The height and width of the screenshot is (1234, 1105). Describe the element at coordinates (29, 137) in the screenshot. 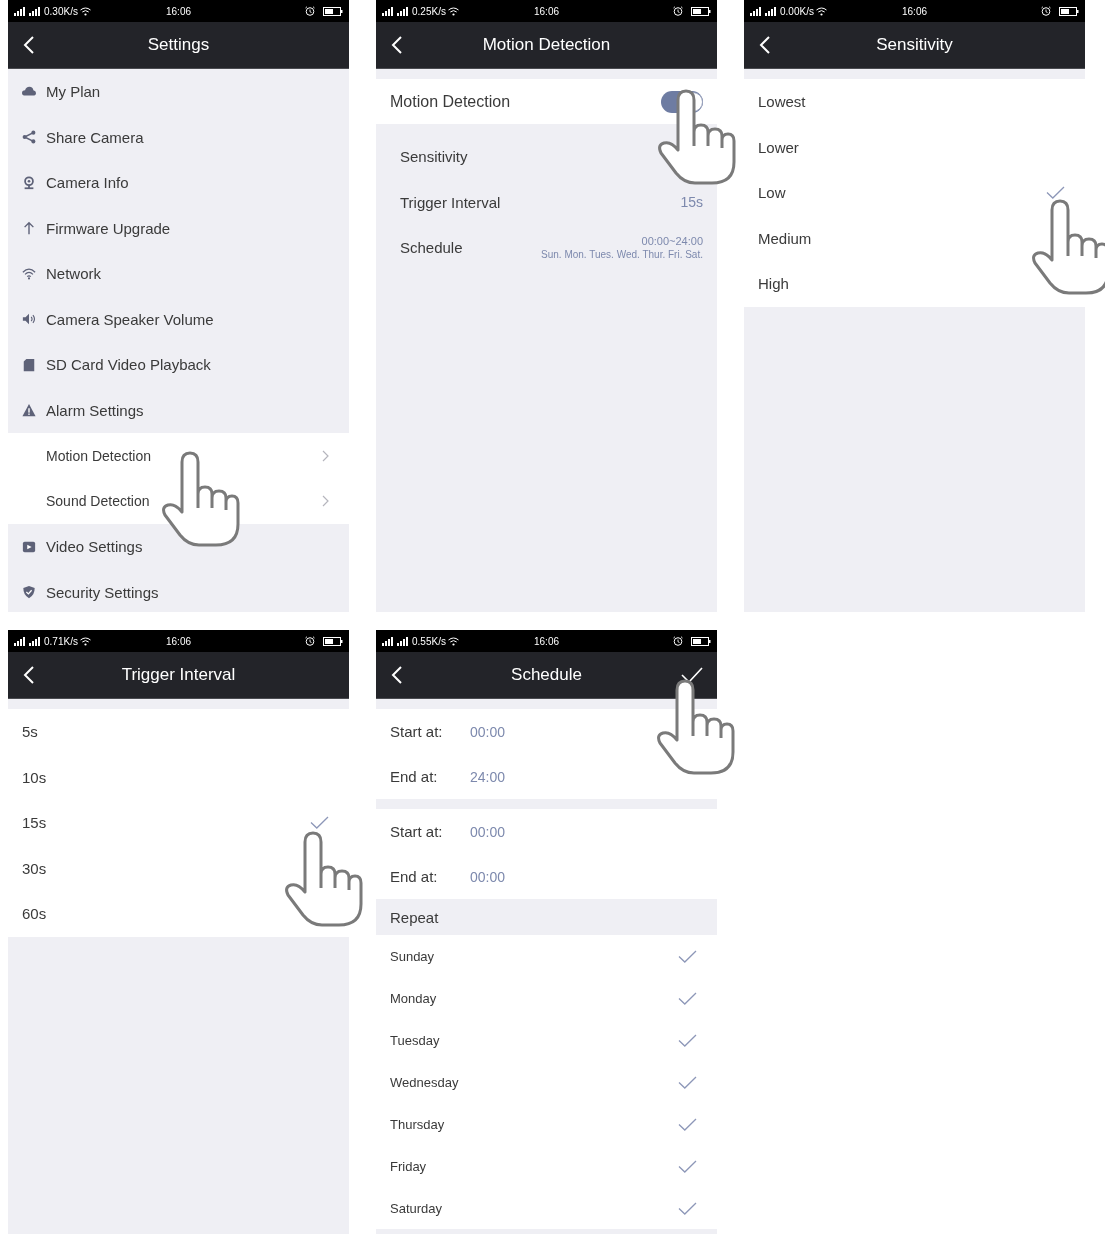

I see `share-icon` at that location.